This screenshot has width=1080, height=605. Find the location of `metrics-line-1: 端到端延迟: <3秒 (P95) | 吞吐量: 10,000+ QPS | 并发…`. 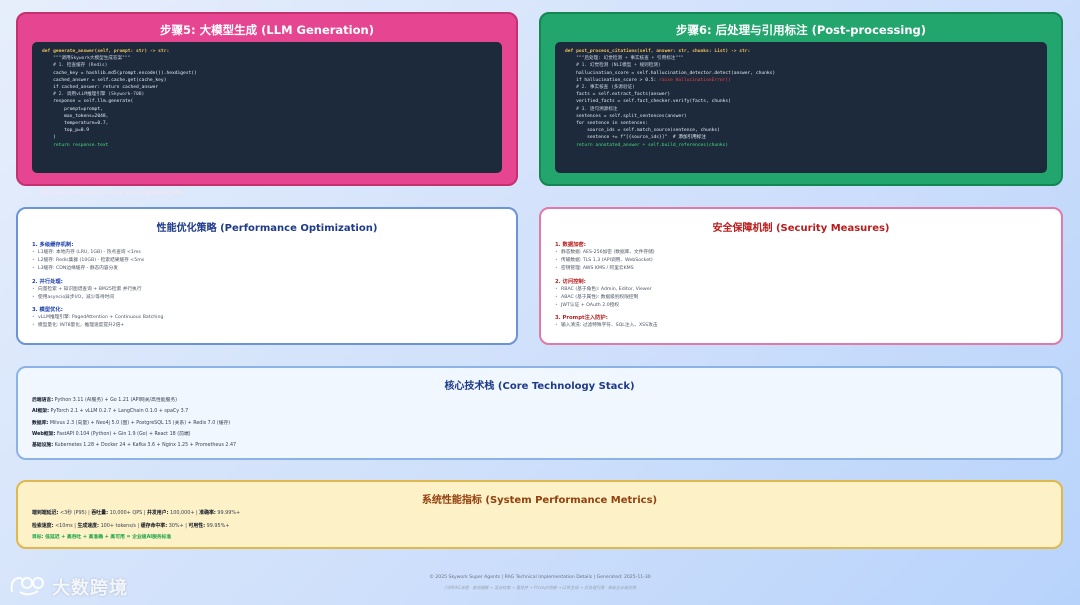

metrics-line-1: 端到端延迟: <3秒 (P95) | 吞吐量: 10,000+ QPS | 并发… is located at coordinates (539, 513).